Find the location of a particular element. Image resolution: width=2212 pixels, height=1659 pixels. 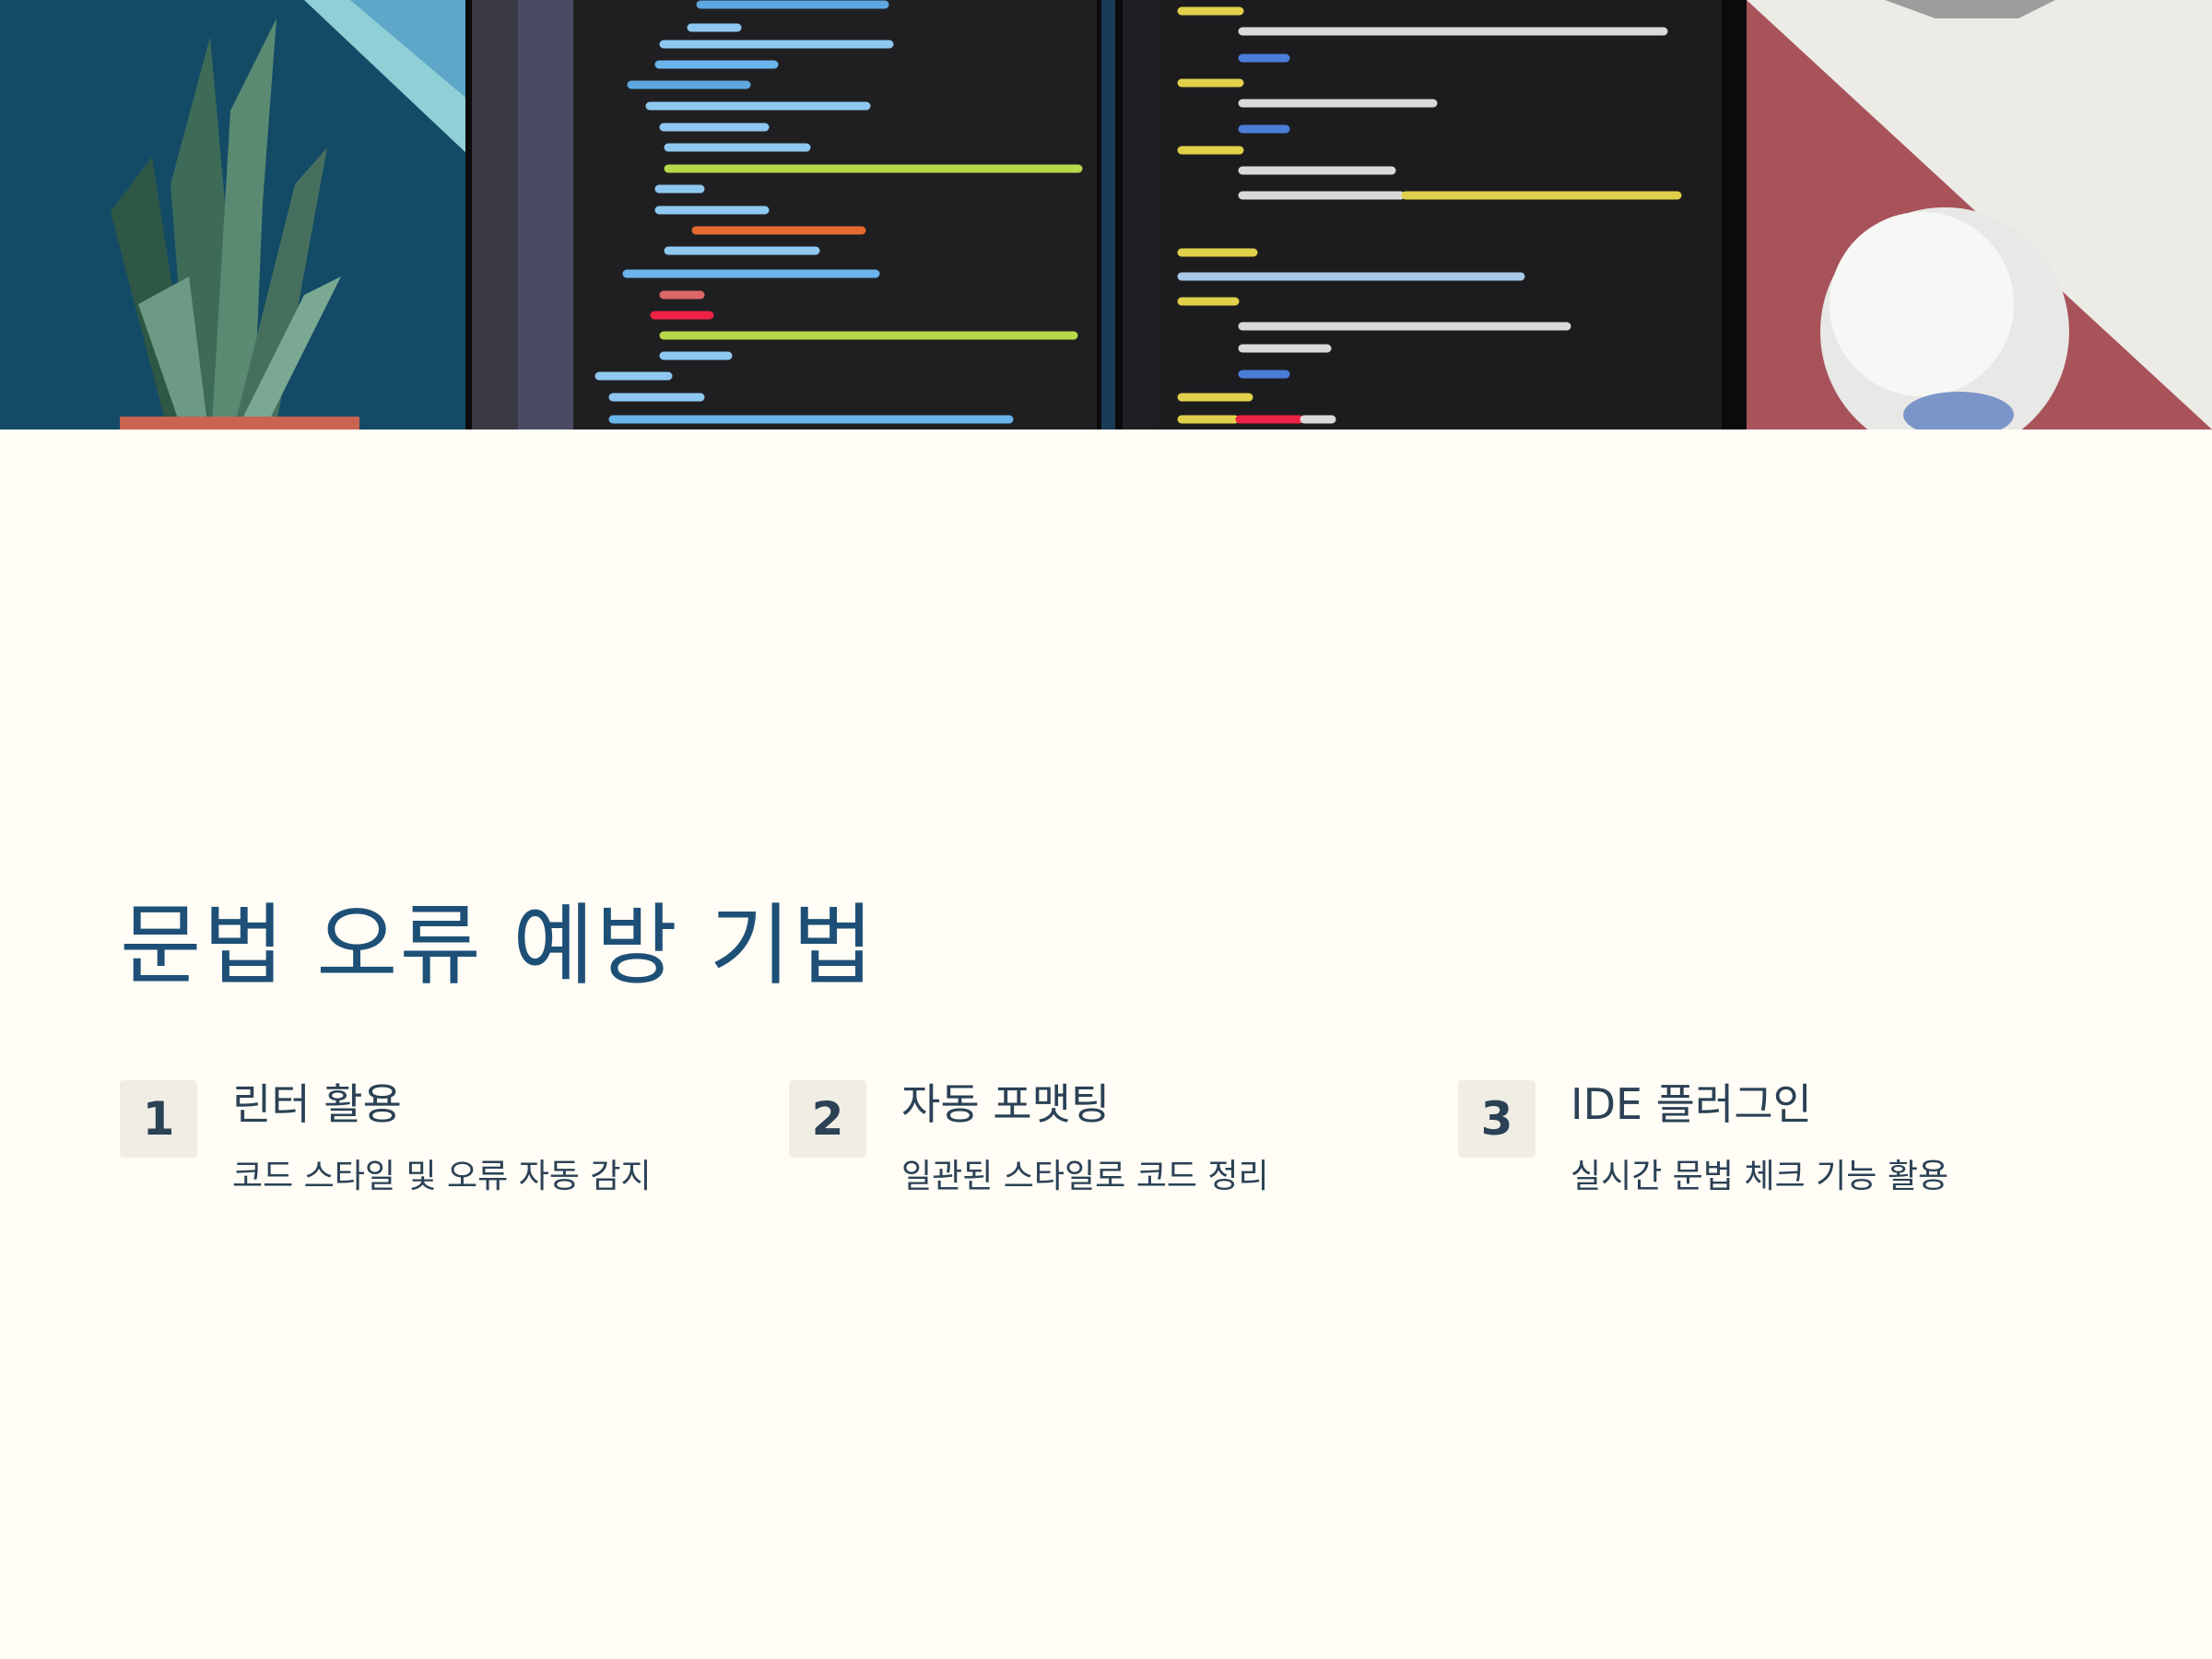

step-title: 린터 활용 is located at coordinates (317, 1104).